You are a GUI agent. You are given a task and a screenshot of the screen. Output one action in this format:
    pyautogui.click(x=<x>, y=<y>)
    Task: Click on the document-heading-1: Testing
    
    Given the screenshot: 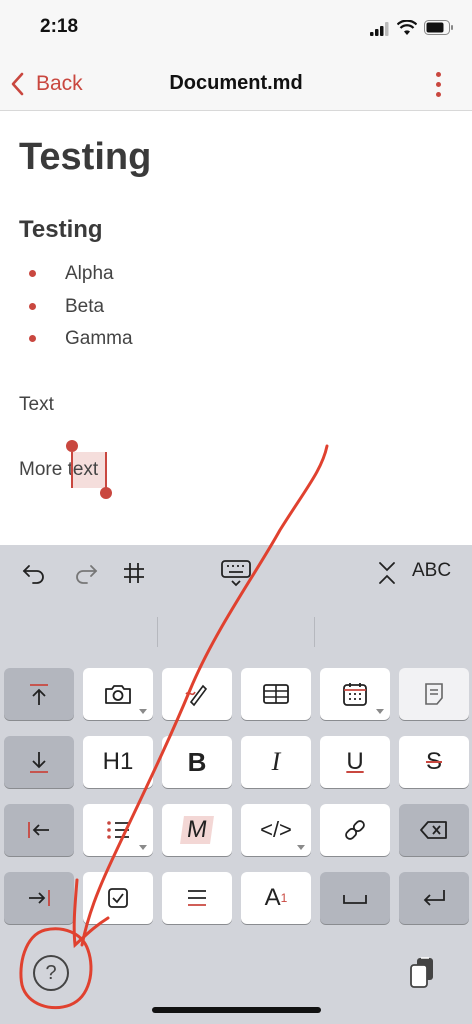 What is the action you would take?
    pyautogui.click(x=85, y=157)
    